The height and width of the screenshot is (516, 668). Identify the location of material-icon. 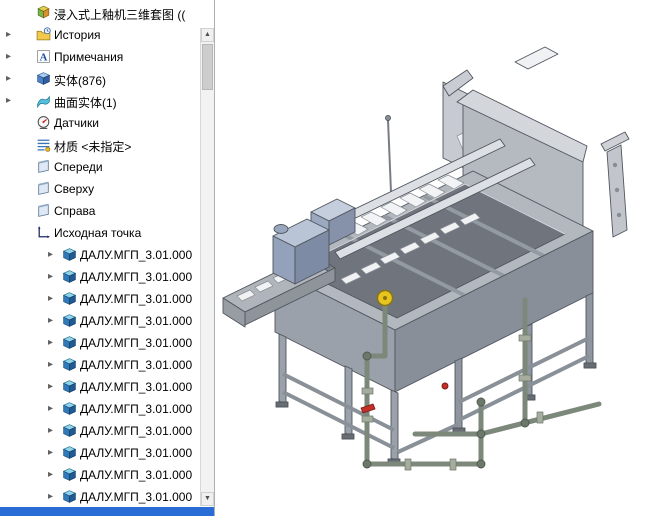
(43, 144).